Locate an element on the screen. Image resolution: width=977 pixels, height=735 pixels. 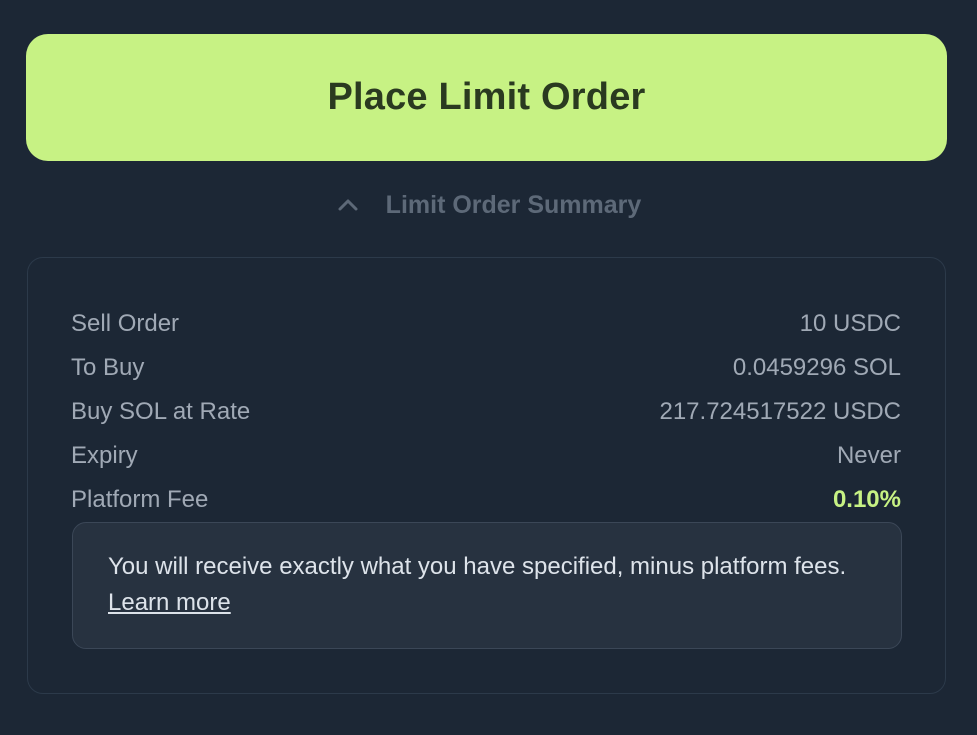
platform-fee-label: Platform Fee is located at coordinates (140, 499).